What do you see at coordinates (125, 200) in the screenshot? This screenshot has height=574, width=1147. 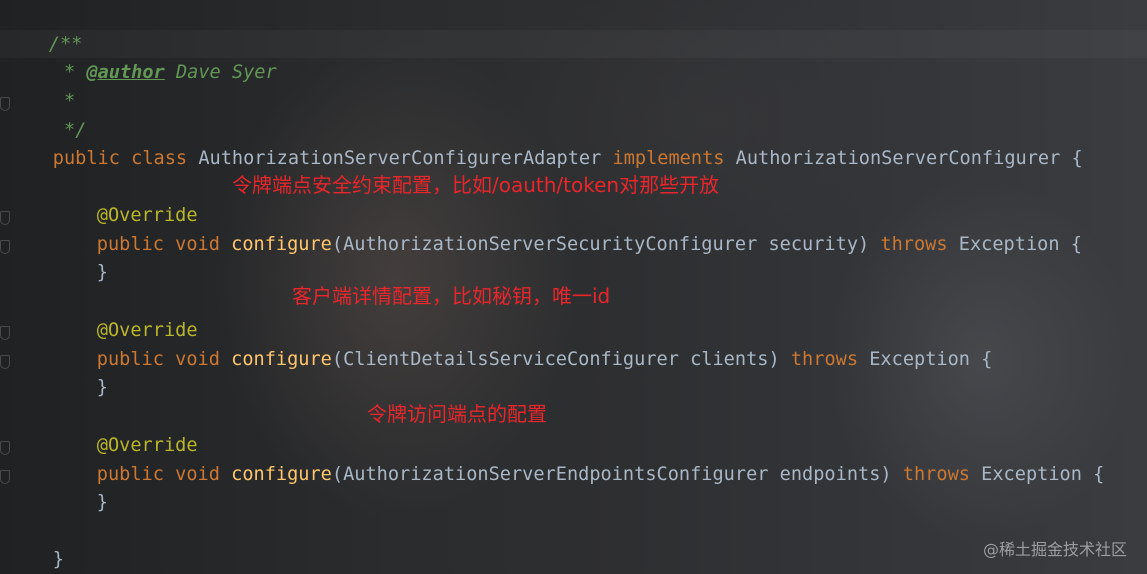 I see `override-annotation-1: @Override` at bounding box center [125, 200].